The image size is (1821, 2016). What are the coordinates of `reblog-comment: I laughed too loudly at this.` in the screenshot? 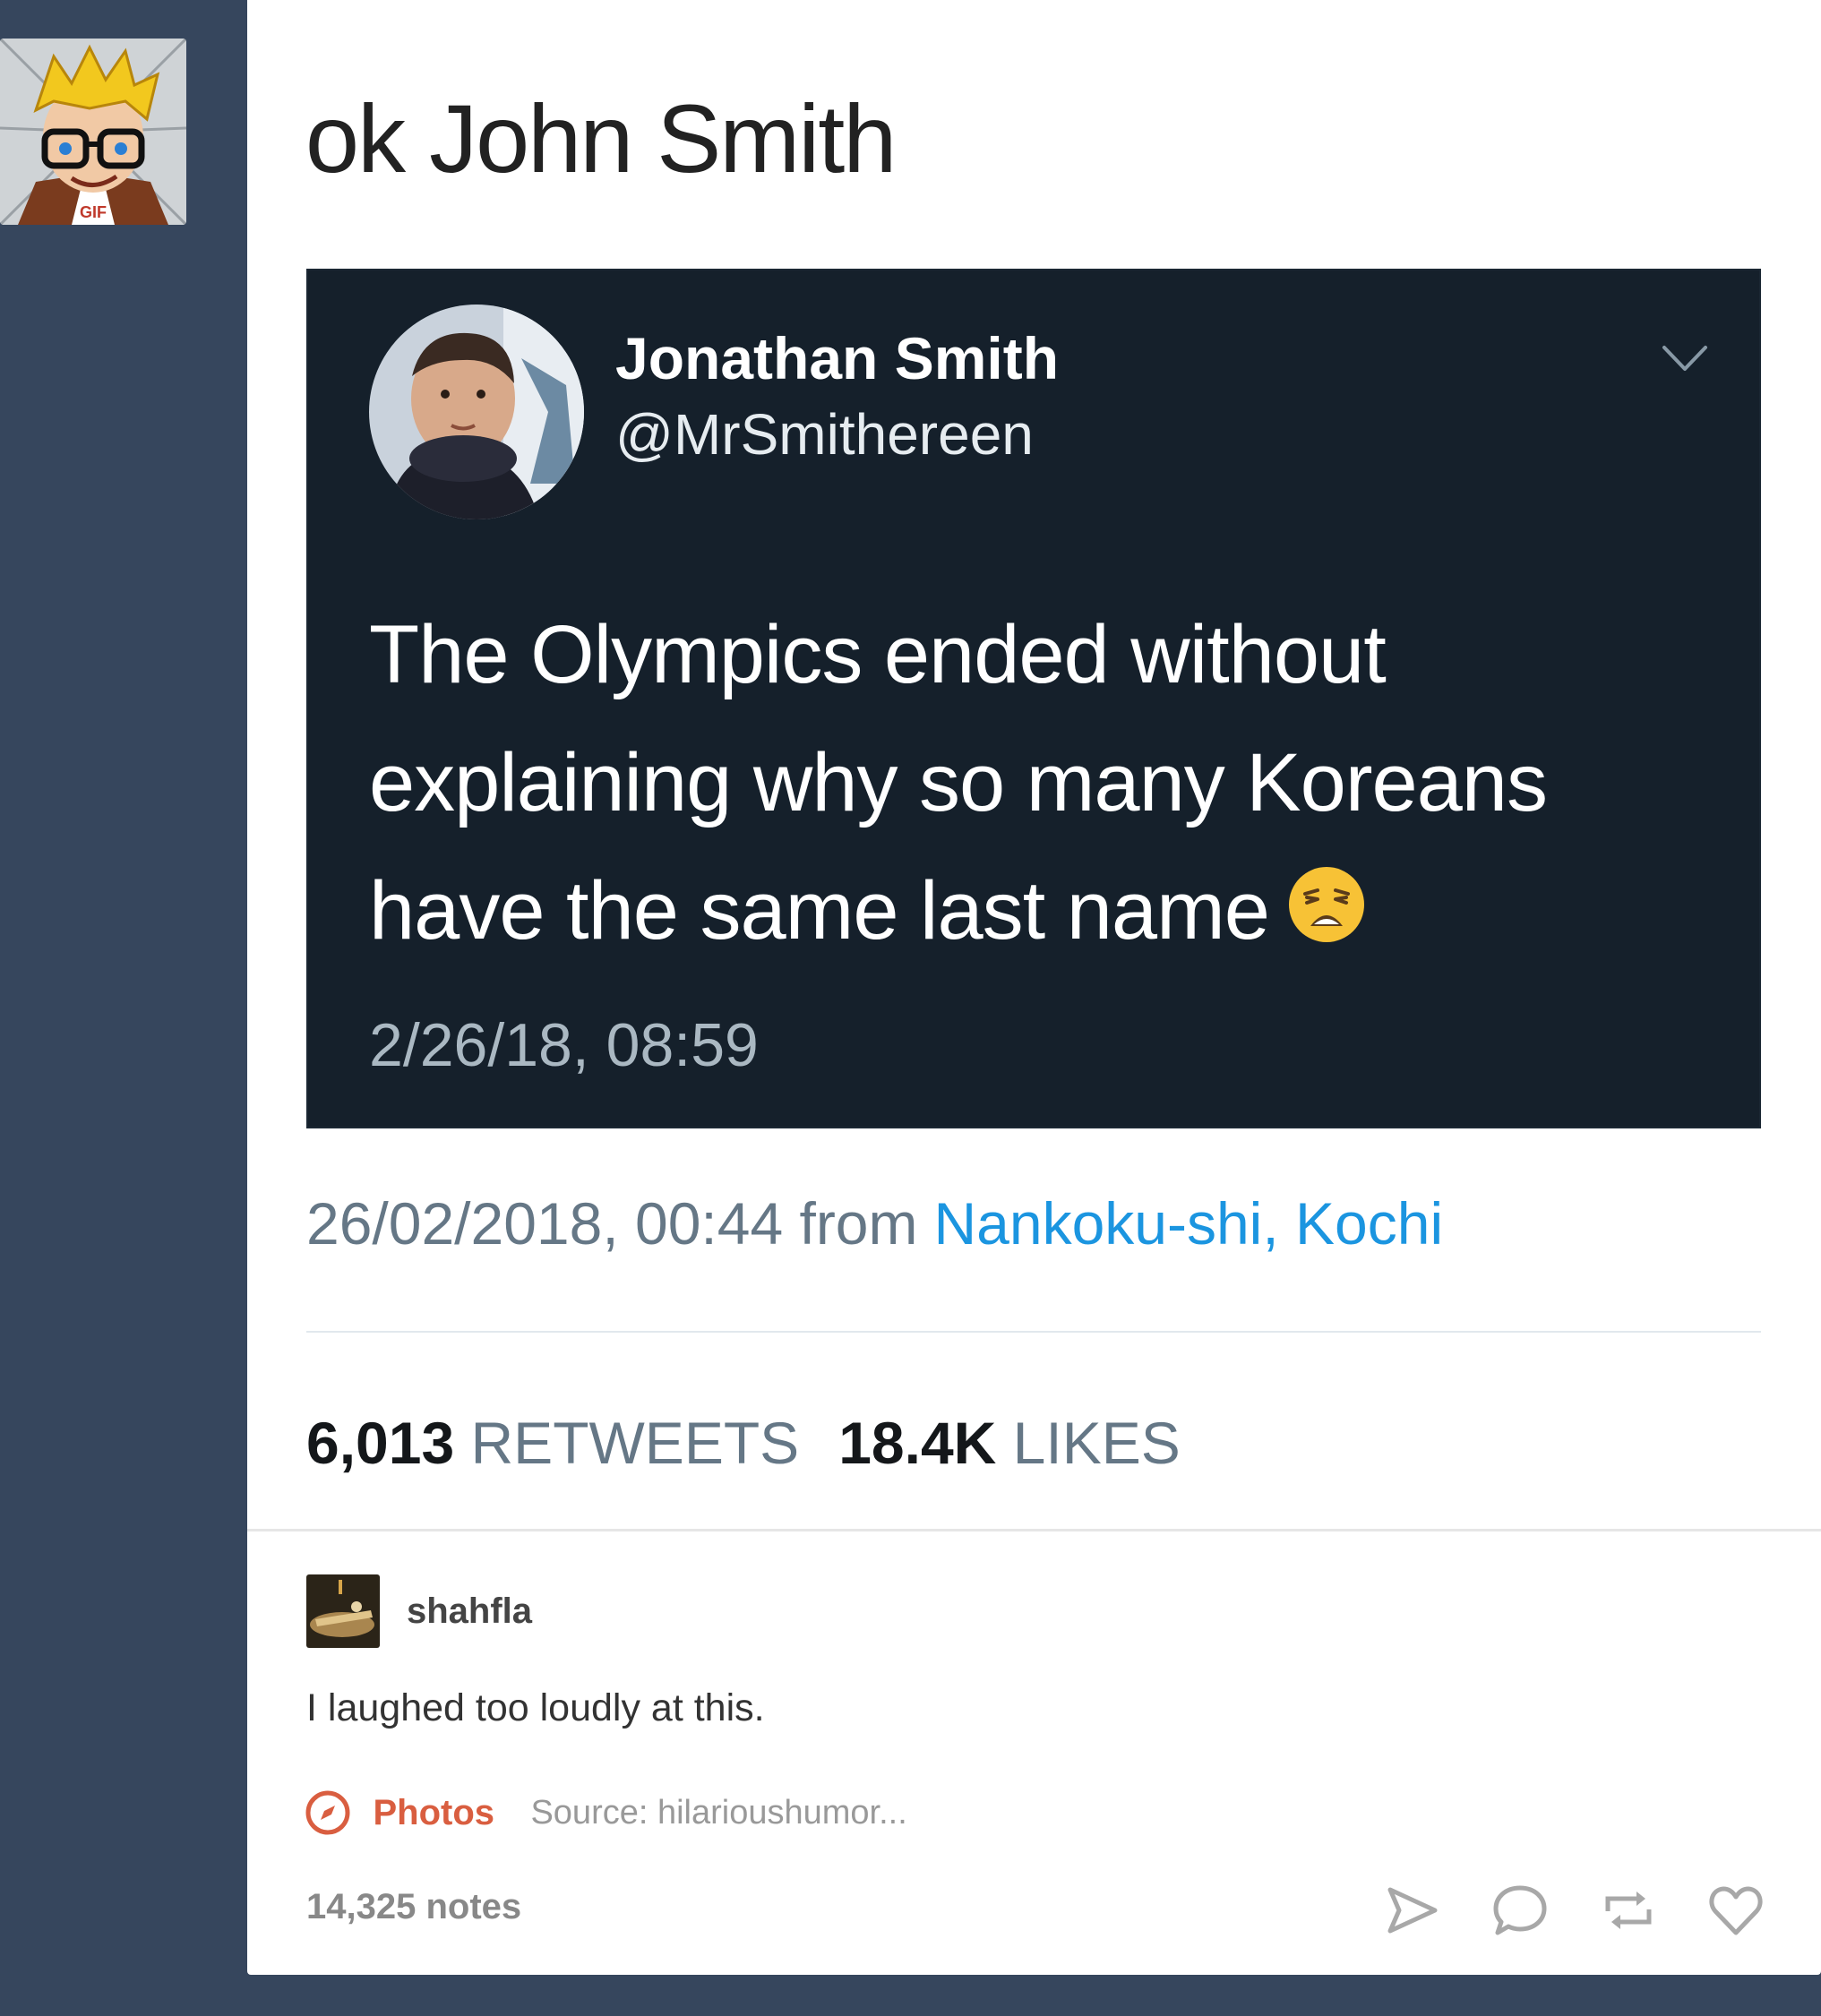 It's located at (535, 1707).